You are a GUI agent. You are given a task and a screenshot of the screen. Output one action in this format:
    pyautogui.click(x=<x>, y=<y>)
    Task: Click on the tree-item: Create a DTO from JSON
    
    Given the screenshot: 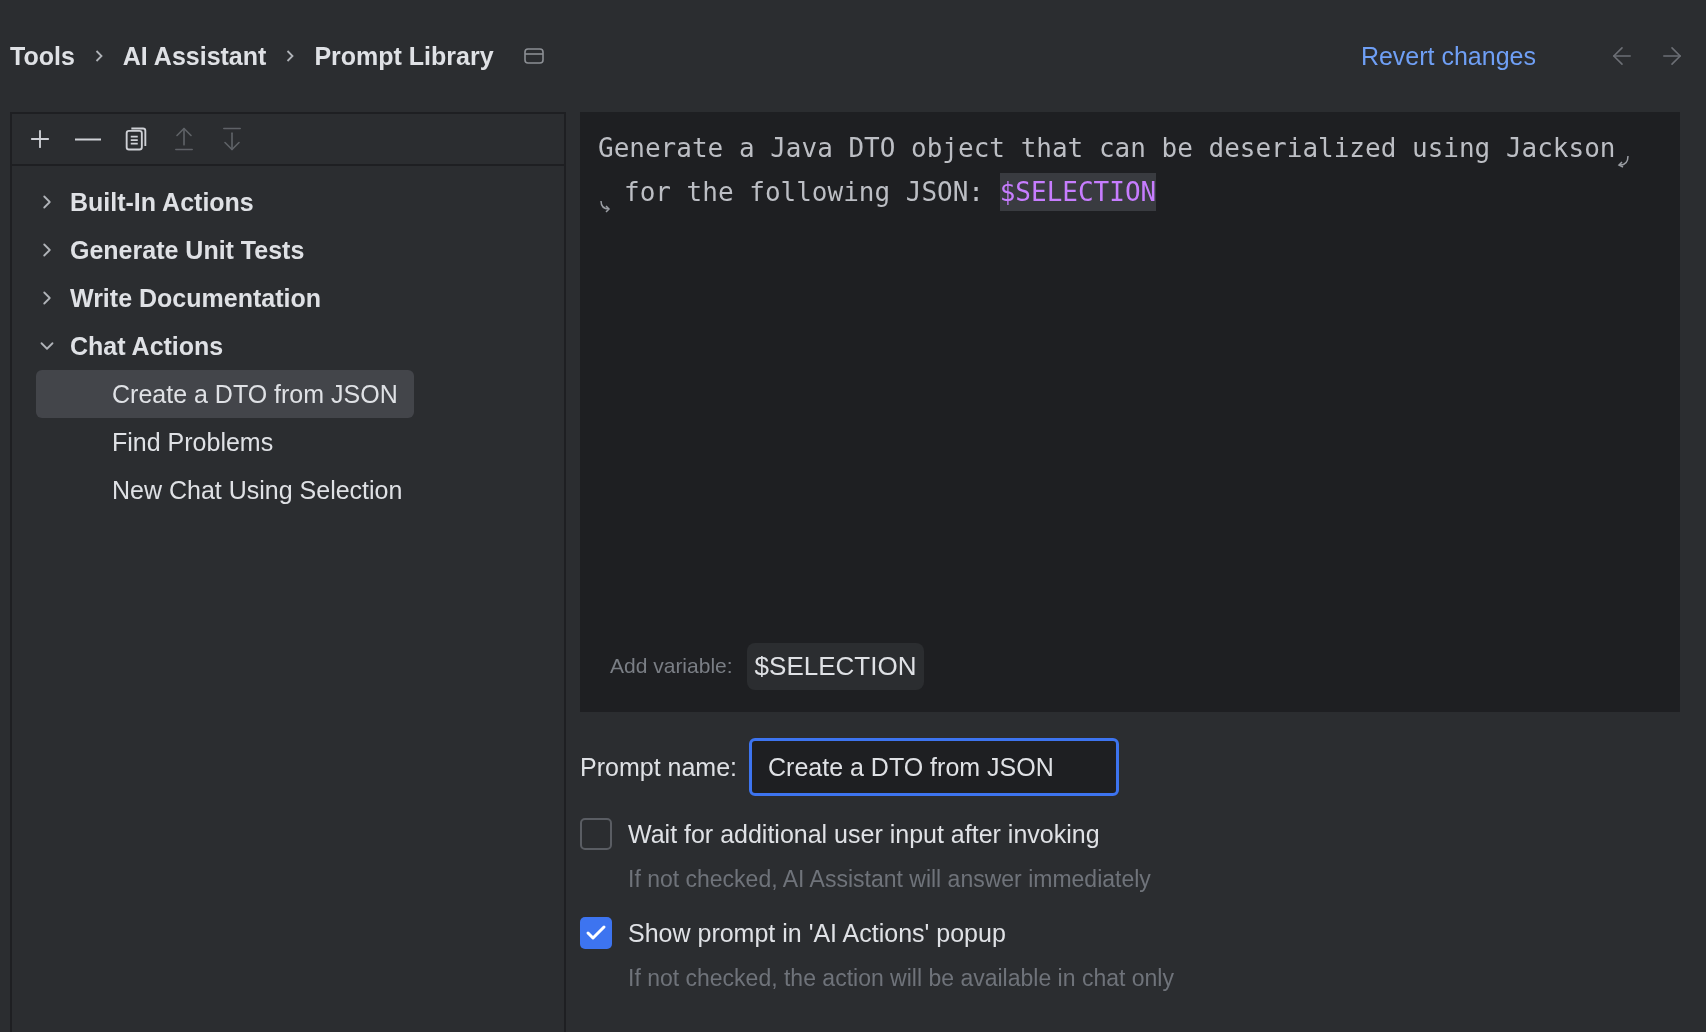 What is the action you would take?
    pyautogui.click(x=225, y=394)
    